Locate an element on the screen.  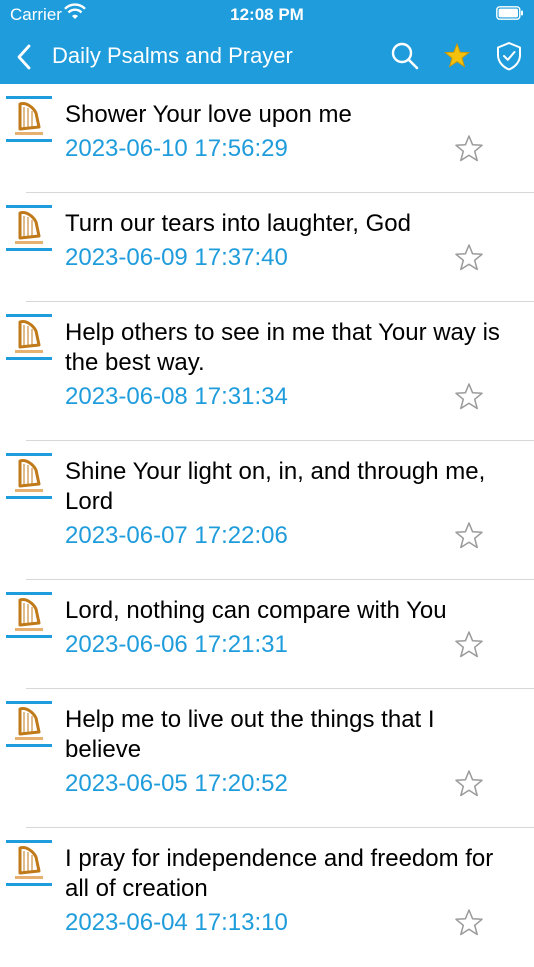
top-bar: Carrier 12:08 PM Daily Psalms and Prayer is located at coordinates (267, 42).